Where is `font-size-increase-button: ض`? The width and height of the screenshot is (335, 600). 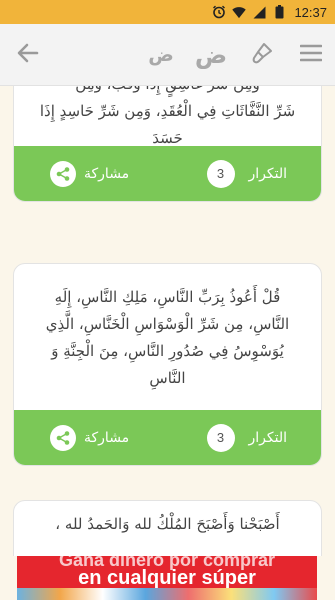 font-size-increase-button: ض is located at coordinates (211, 55).